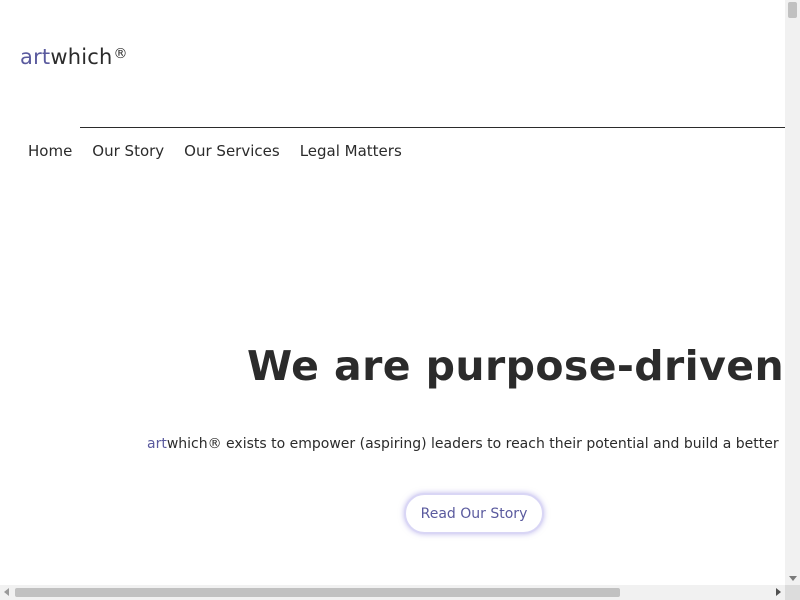 The width and height of the screenshot is (800, 600). Describe the element at coordinates (793, 578) in the screenshot. I see `arrow-down-icon` at that location.